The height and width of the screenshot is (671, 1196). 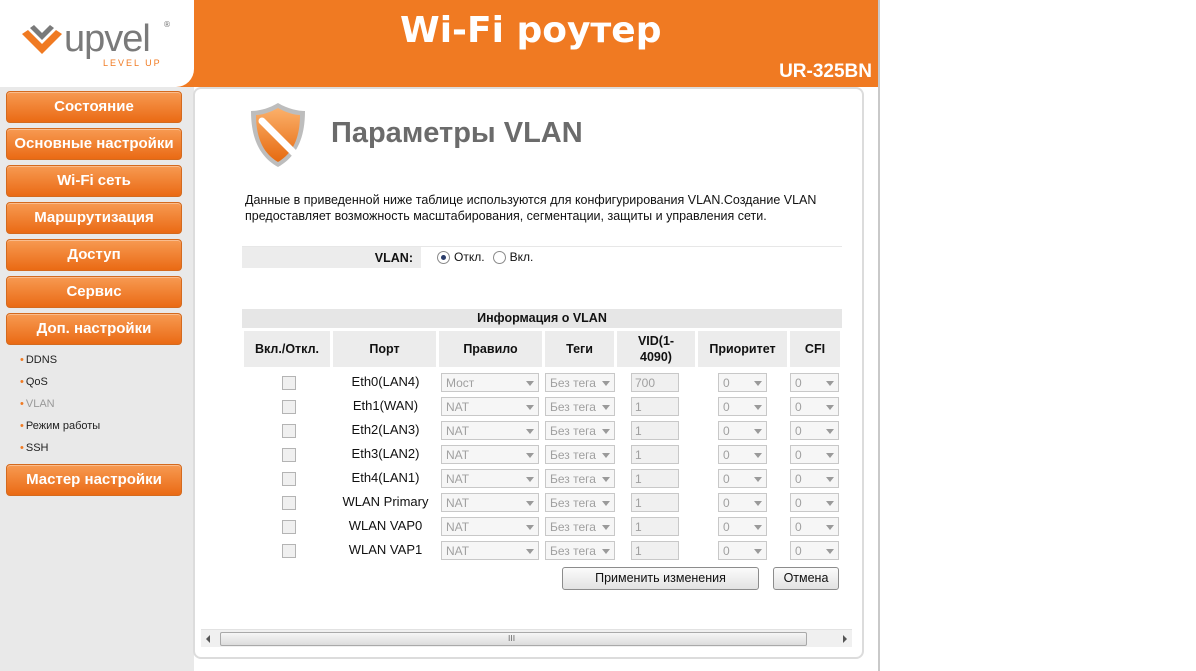 What do you see at coordinates (94, 144) in the screenshot?
I see `nav-basic-settings: Основные настройки` at bounding box center [94, 144].